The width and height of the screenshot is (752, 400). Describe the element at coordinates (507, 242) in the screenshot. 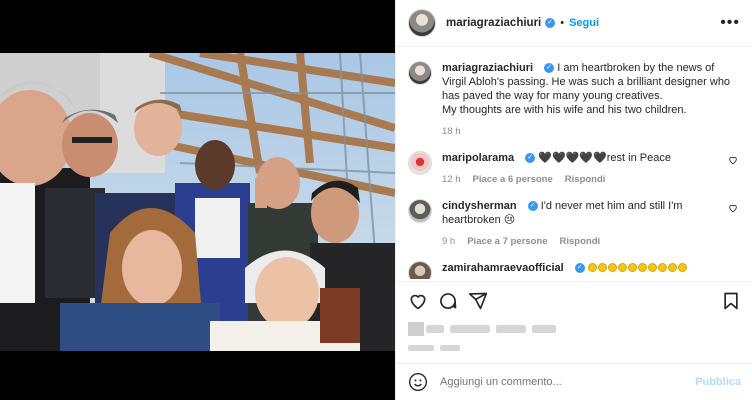

I see `comment-likes-count: Piace a 7 persone` at that location.